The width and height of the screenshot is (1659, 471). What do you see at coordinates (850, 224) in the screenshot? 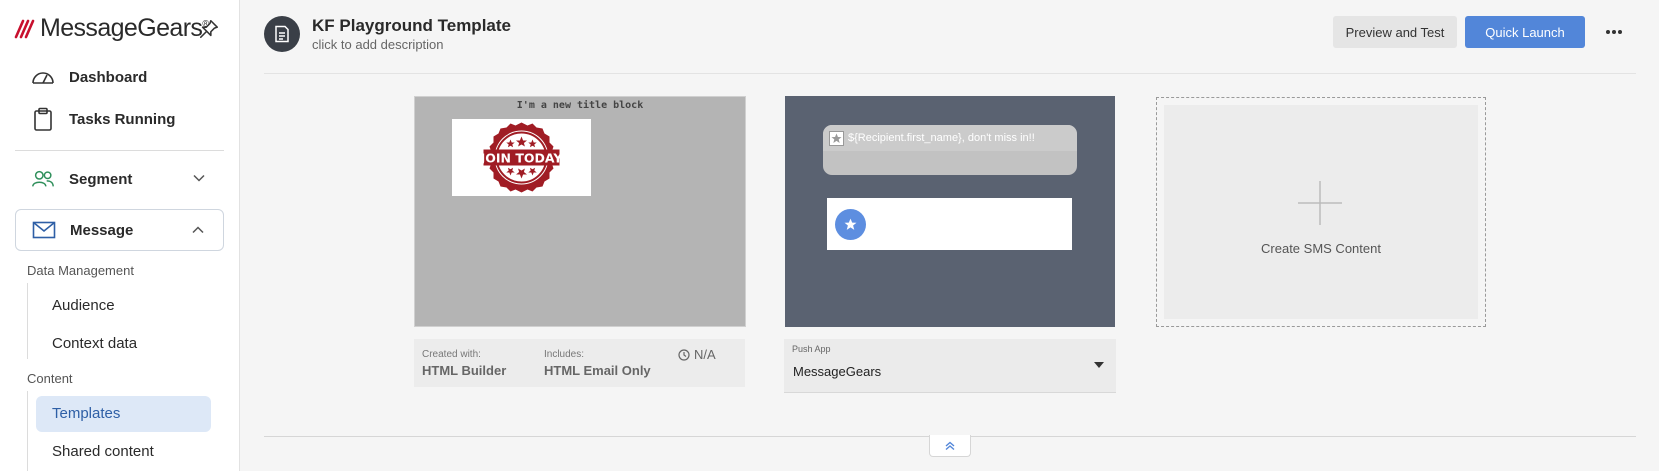
I see `star-avatar-icon` at bounding box center [850, 224].